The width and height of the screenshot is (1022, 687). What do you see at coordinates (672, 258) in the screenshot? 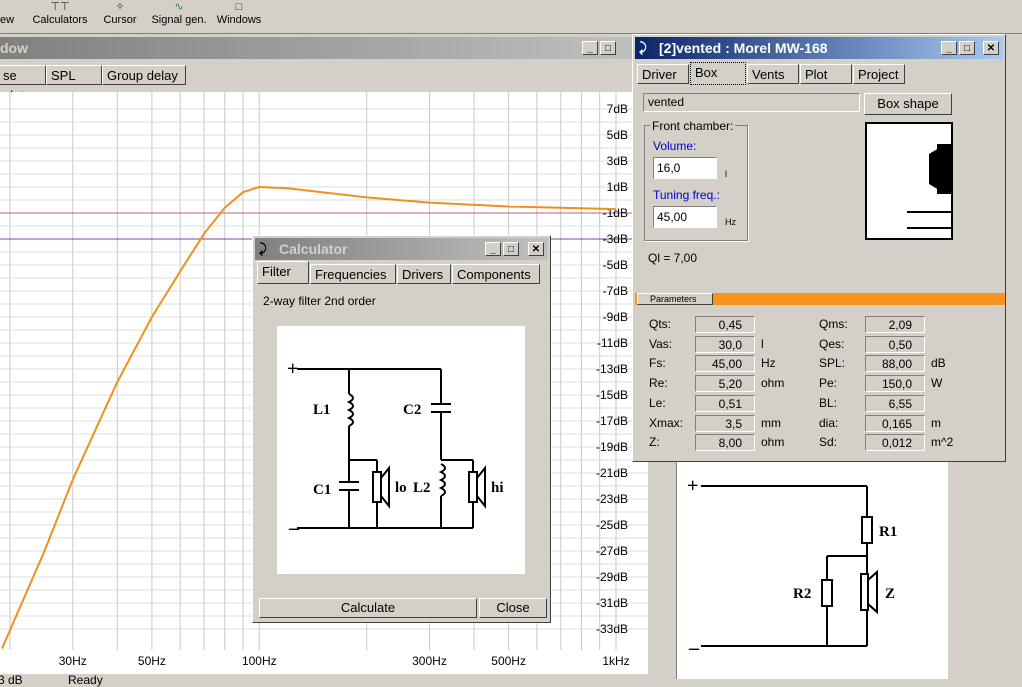
I see `ql-value: Ql = 7,00` at bounding box center [672, 258].